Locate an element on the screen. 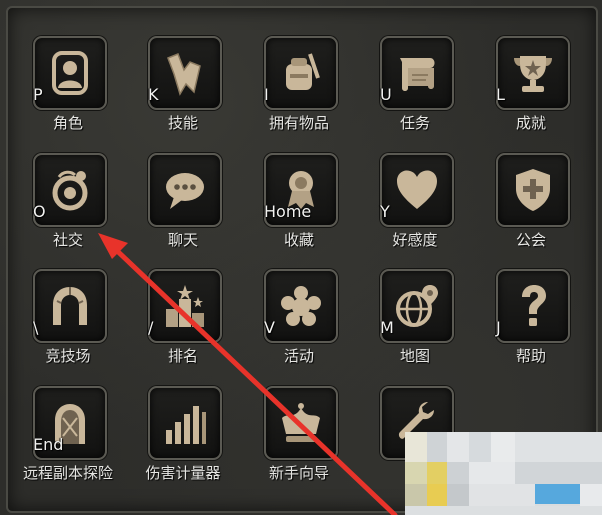  event-icon is located at coordinates (301, 306).